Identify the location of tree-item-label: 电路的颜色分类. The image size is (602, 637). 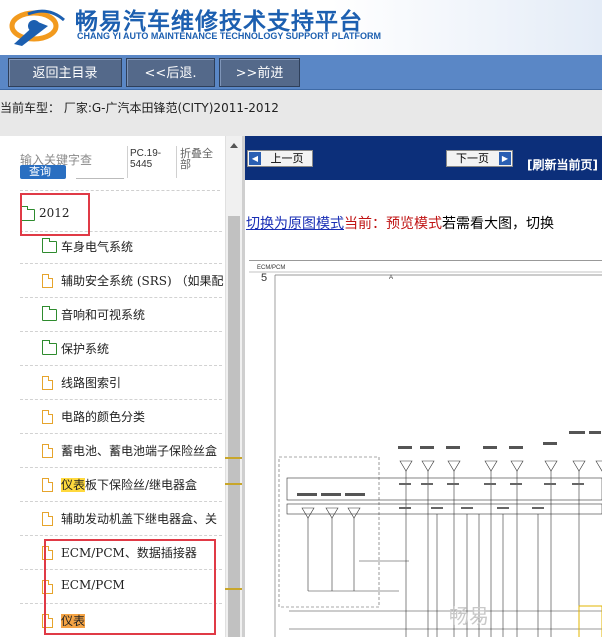
(103, 416).